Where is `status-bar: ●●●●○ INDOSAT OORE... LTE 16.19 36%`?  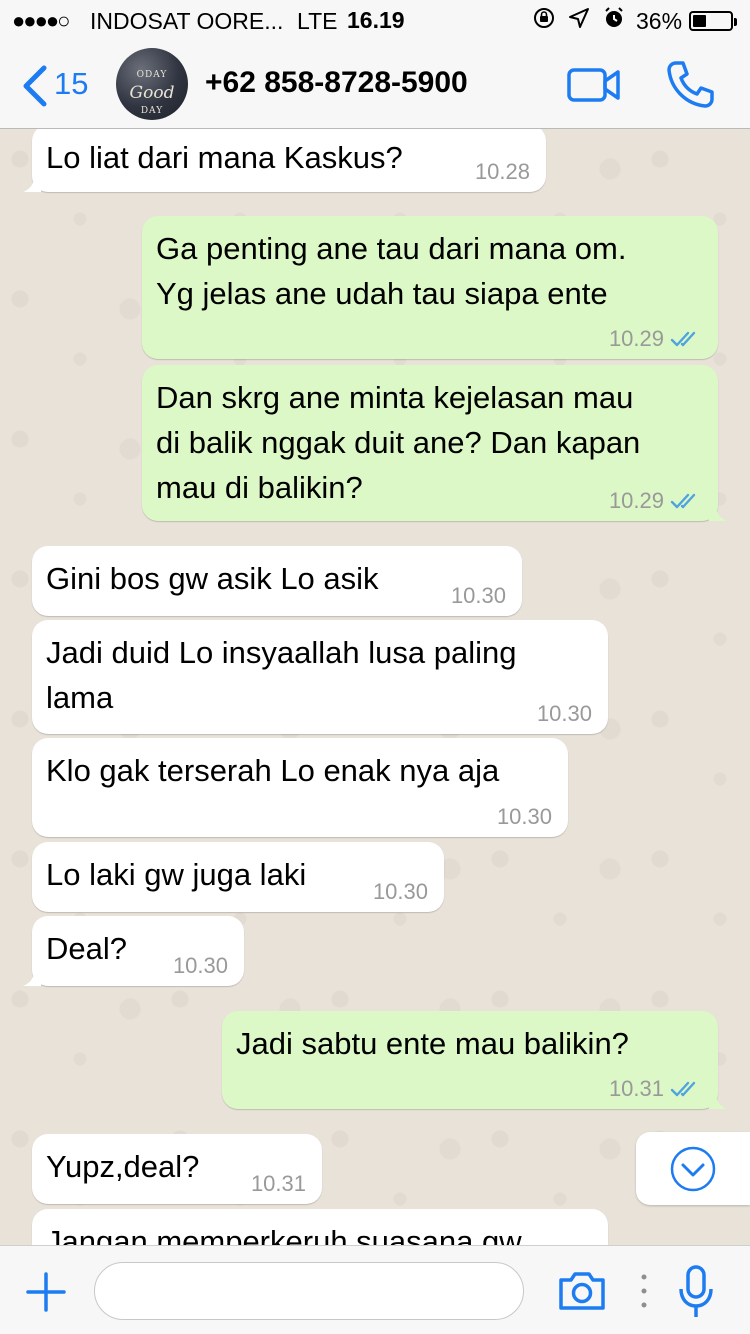
status-bar: ●●●●○ INDOSAT OORE... LTE 16.19 36% is located at coordinates (375, 21).